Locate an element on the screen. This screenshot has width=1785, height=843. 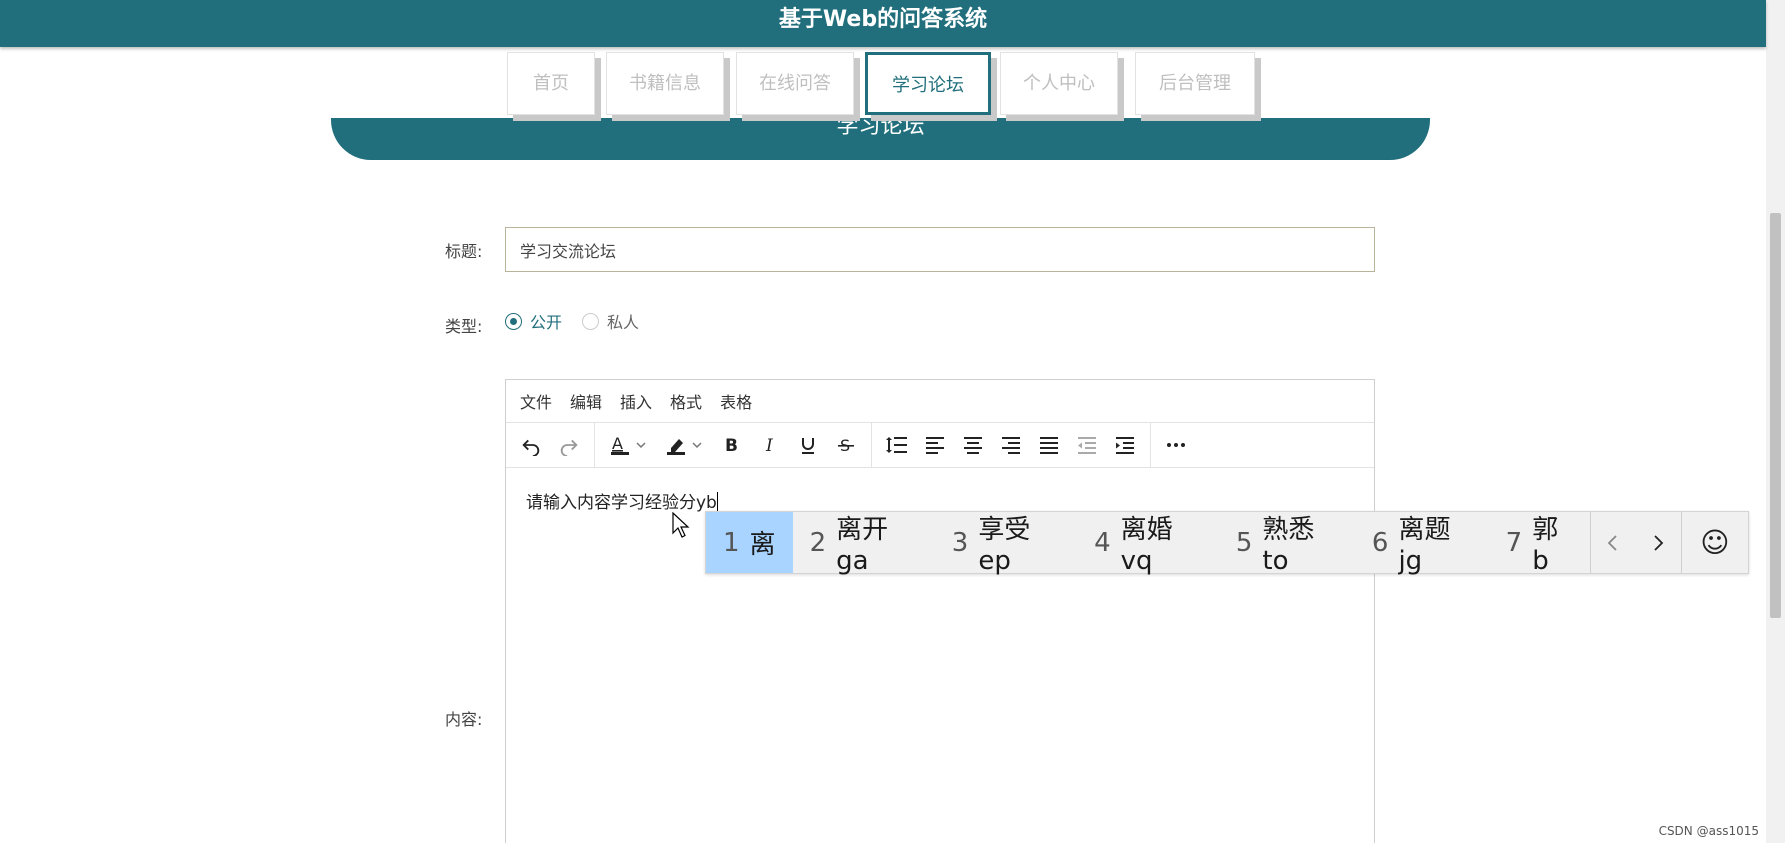
menu-file: 文件 is located at coordinates (536, 401).